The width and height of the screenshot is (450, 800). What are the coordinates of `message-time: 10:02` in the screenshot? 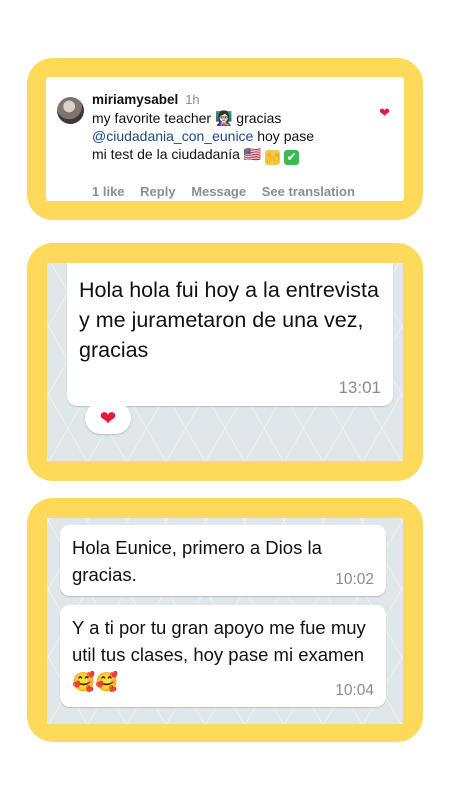 It's located at (354, 579).